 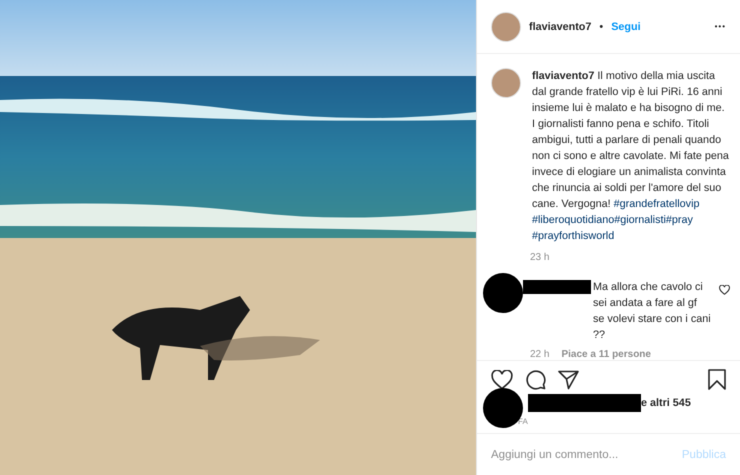 What do you see at coordinates (540, 354) in the screenshot?
I see `comment-time: 22 h` at bounding box center [540, 354].